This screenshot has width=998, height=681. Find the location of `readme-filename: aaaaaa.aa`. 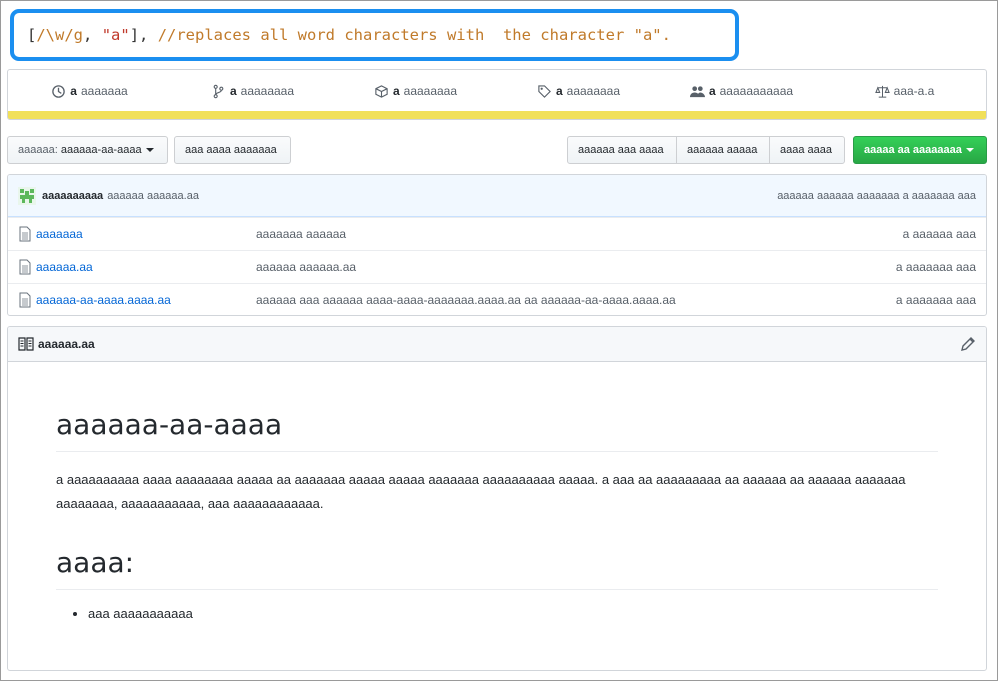

readme-filename: aaaaaa.aa is located at coordinates (66, 344).